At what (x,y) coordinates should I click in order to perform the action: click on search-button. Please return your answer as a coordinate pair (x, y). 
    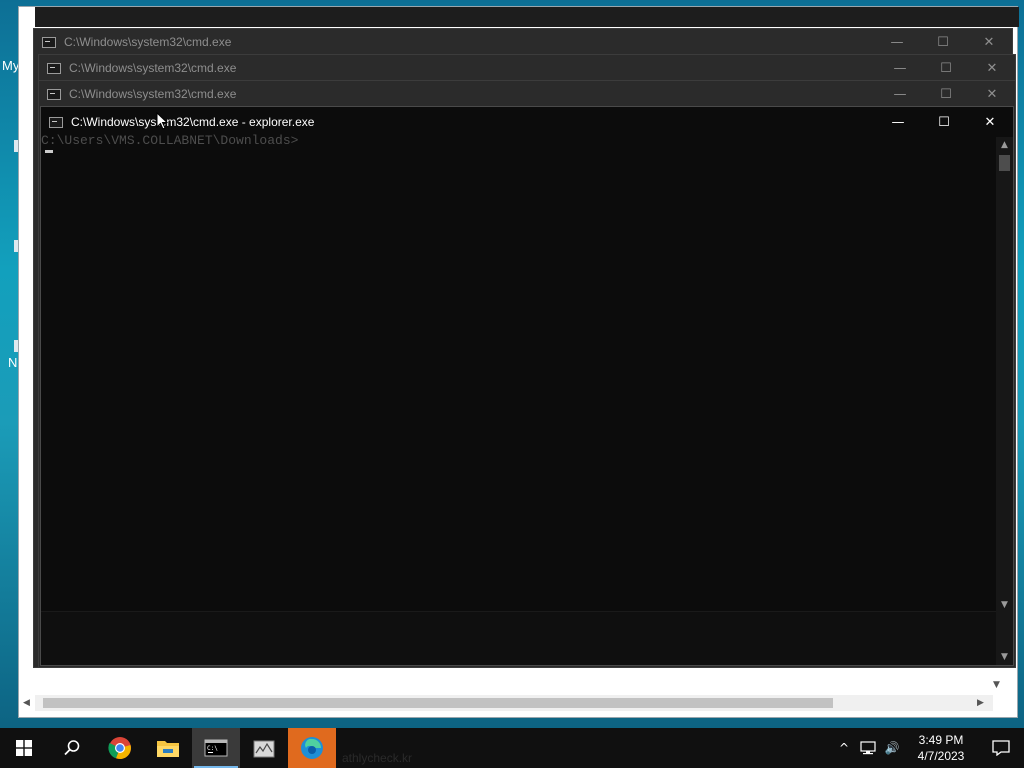
    Looking at the image, I should click on (72, 748).